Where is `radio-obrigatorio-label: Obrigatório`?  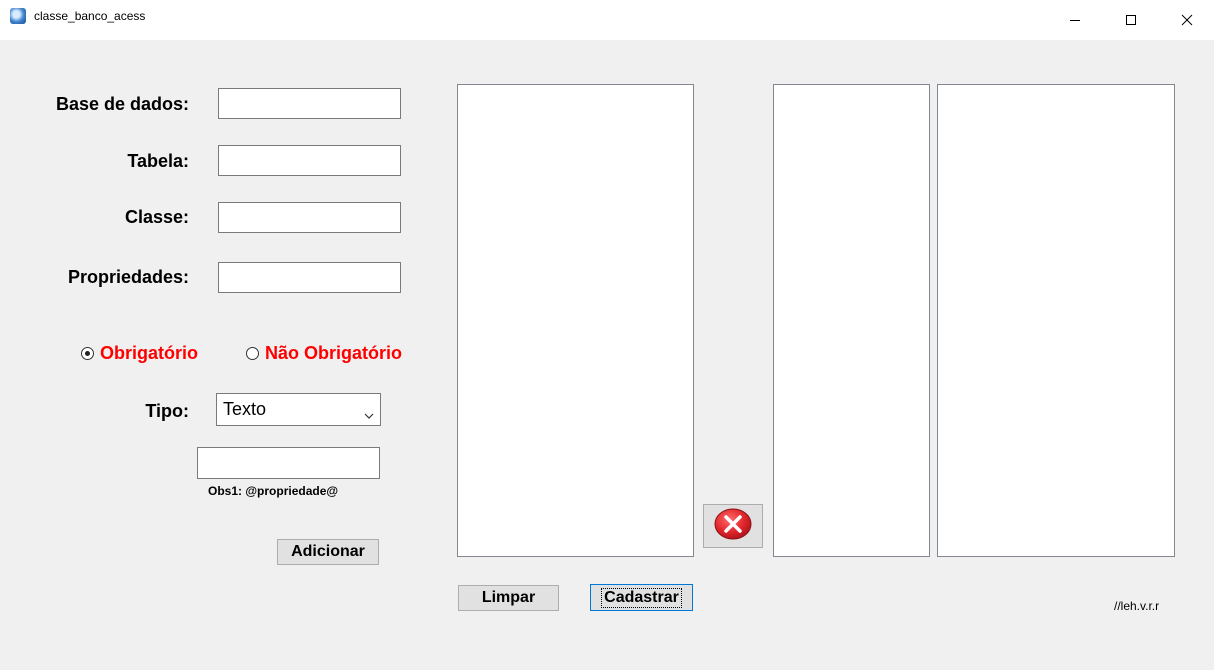 radio-obrigatorio-label: Obrigatório is located at coordinates (149, 353).